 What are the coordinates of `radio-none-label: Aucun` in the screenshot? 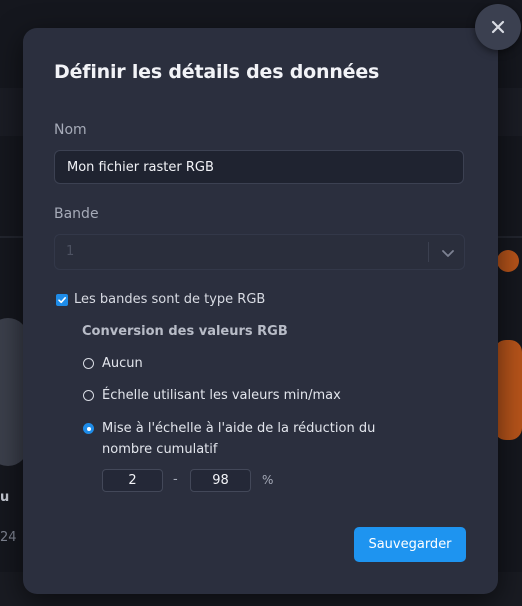 It's located at (122, 363).